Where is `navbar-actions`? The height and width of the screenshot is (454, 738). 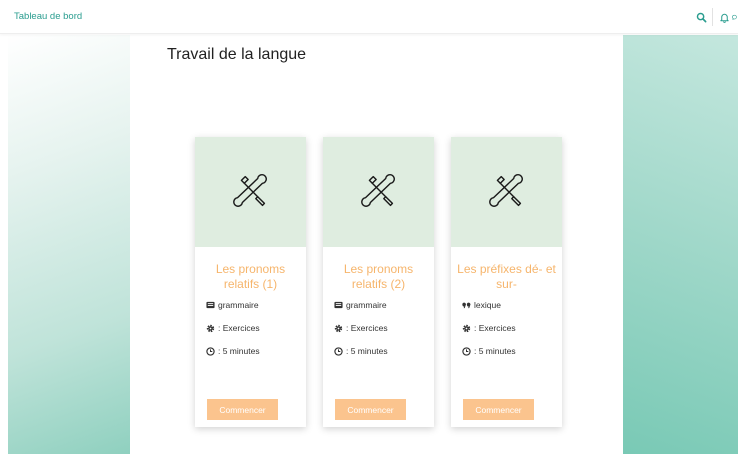 navbar-actions is located at coordinates (715, 17).